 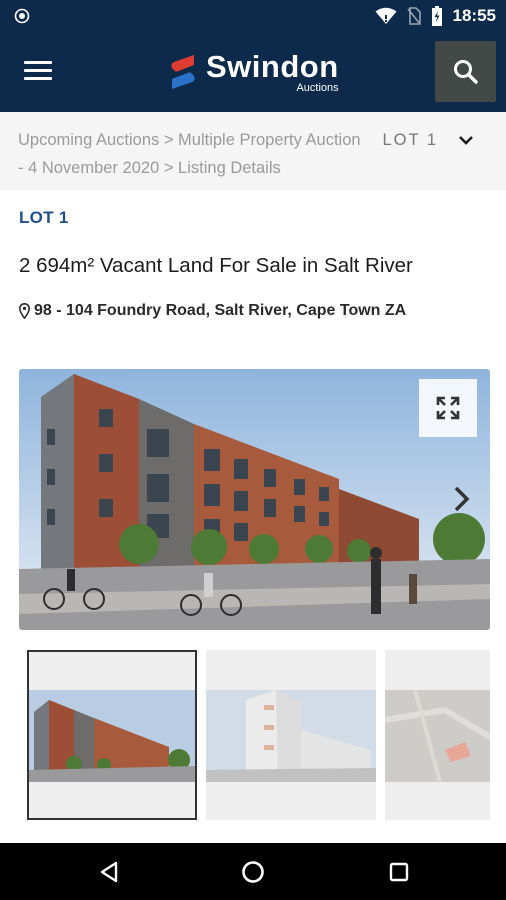 I want to click on app-bar: Swindon Auctions, so click(x=253, y=72).